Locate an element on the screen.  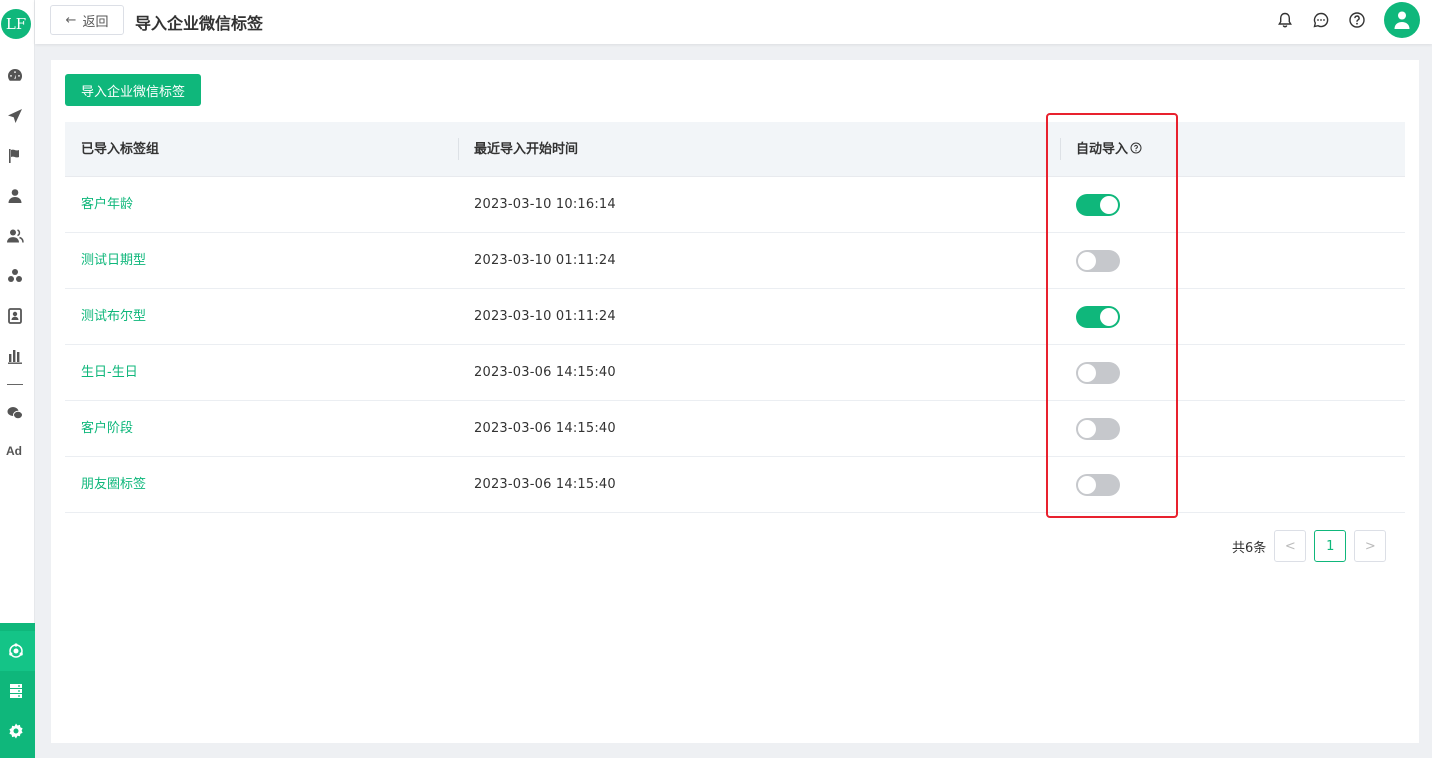
tag-group-name: 生日-生日 is located at coordinates (109, 373).